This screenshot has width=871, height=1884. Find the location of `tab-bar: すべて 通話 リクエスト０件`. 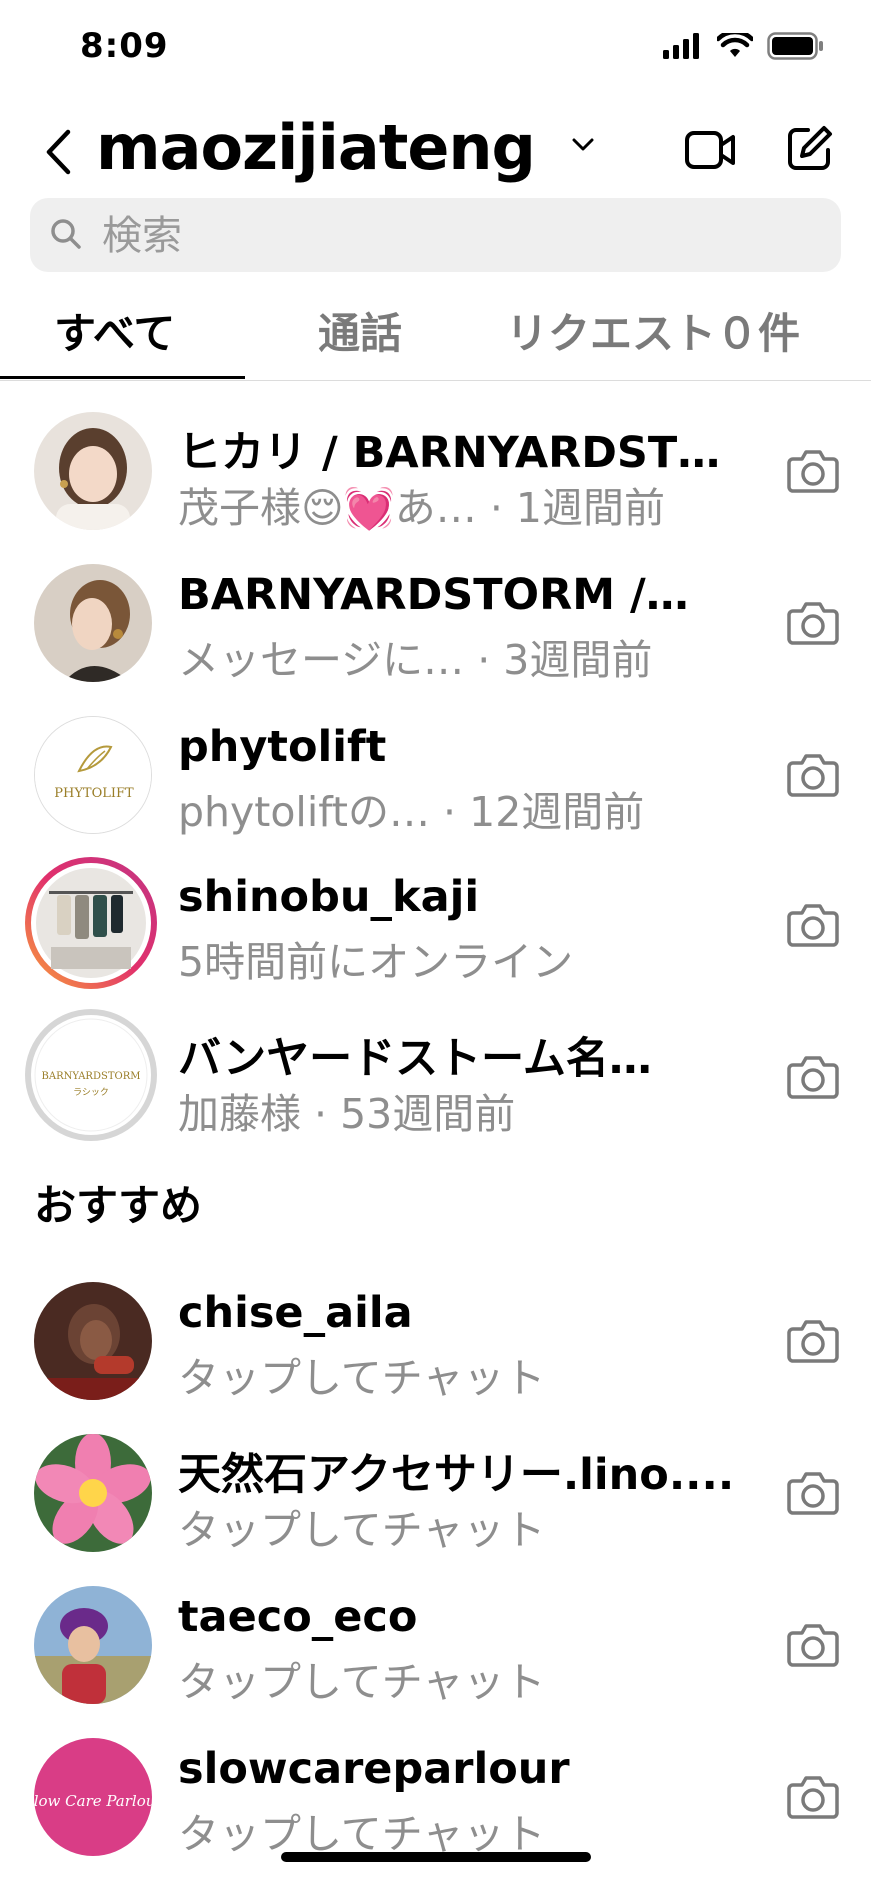

tab-bar: すべて 通話 リクエスト０件 is located at coordinates (435, 335).